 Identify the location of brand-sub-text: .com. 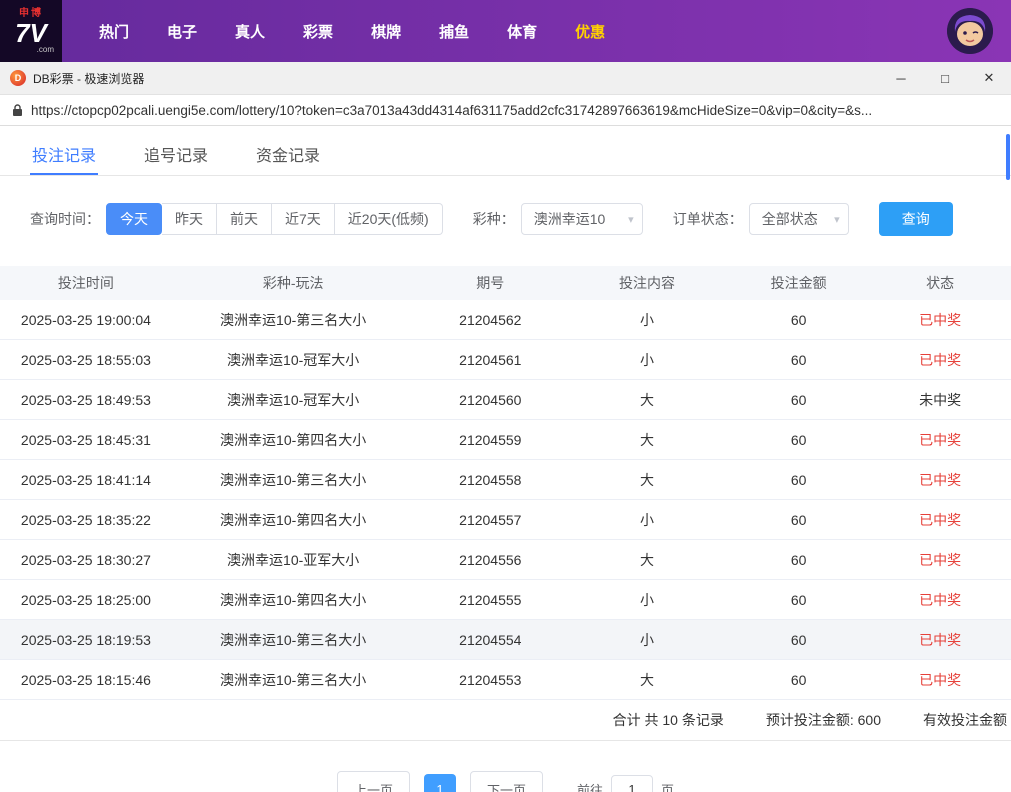
(45, 49).